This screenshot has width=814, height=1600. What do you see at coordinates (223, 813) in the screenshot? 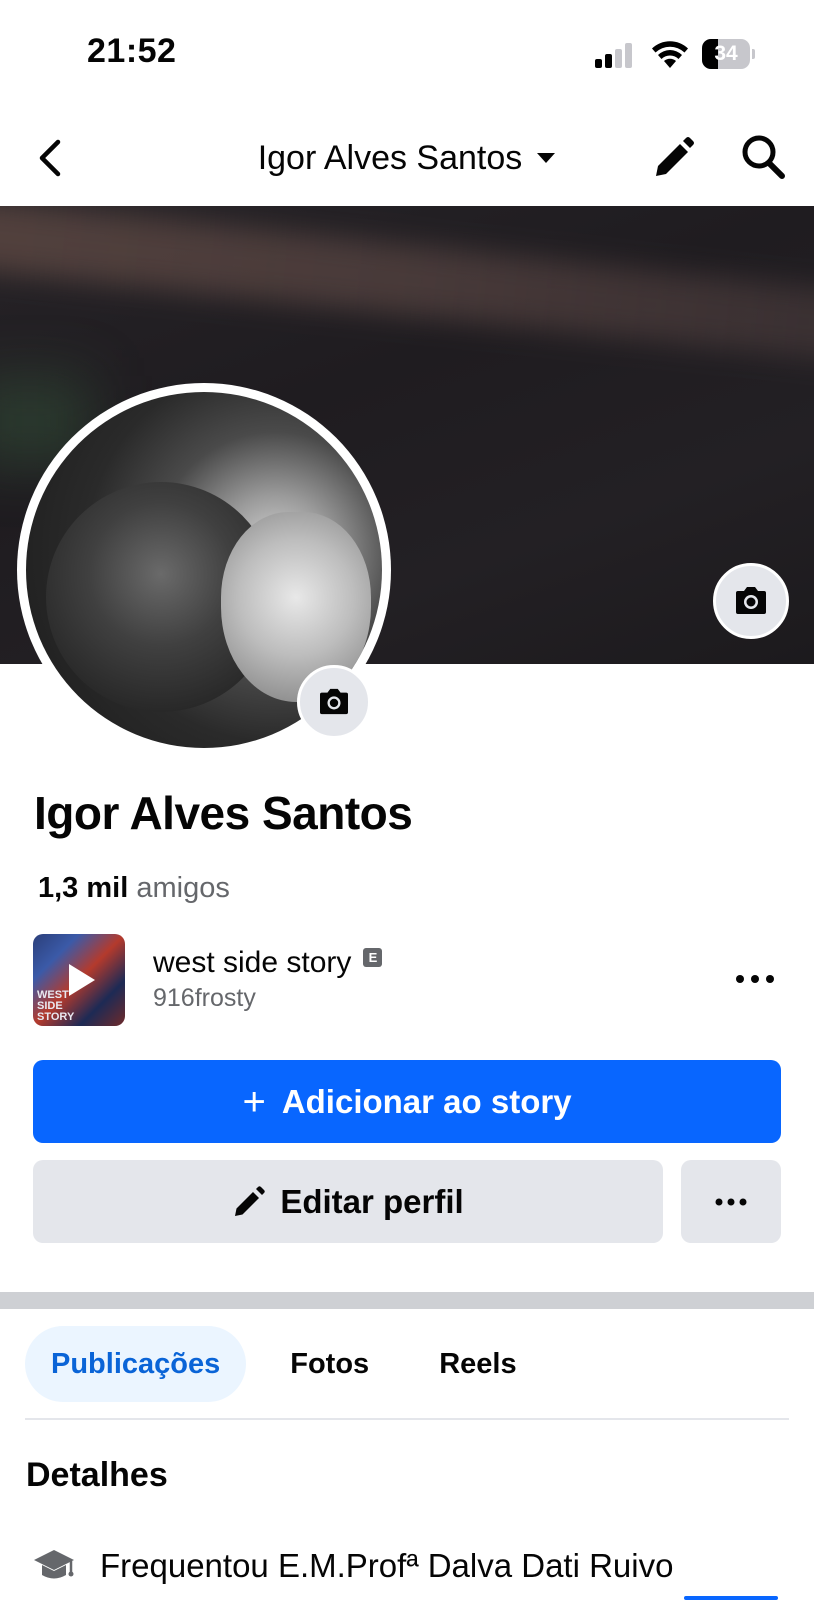
I see `profile-name: Igor Alves Santos` at bounding box center [223, 813].